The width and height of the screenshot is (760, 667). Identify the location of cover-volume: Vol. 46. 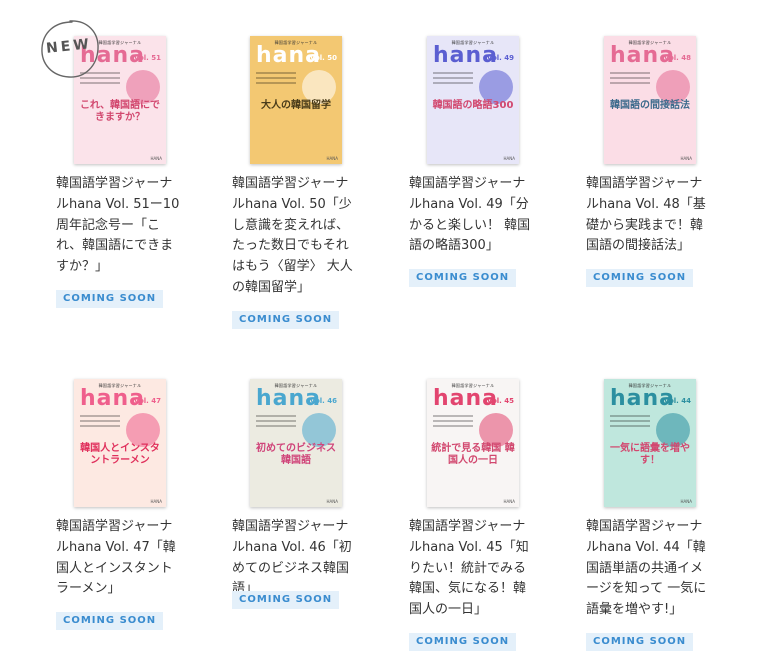
(323, 401).